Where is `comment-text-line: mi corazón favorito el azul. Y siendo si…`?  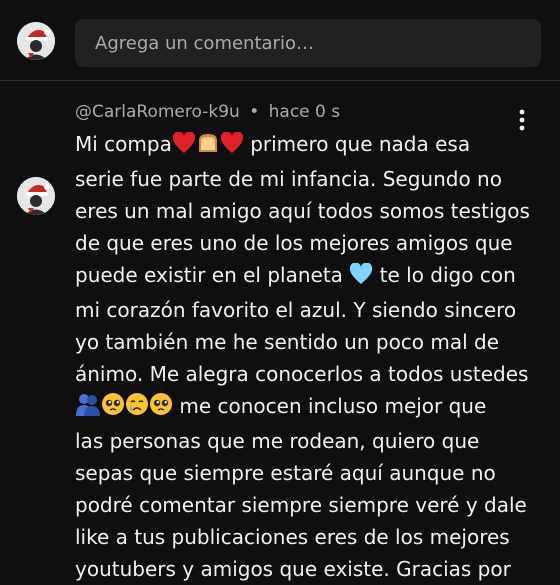
comment-text-line: mi corazón favorito el azul. Y siendo si… is located at coordinates (310, 310).